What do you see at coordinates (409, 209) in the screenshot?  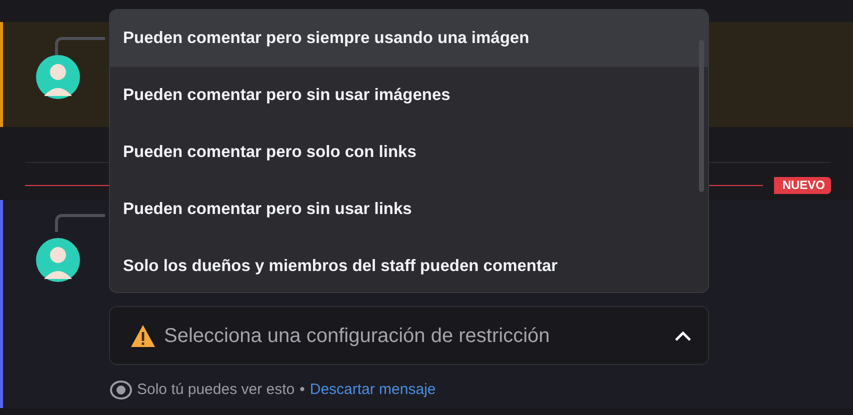 I see `menu-option: Pueden comentar pero sin usar links` at bounding box center [409, 209].